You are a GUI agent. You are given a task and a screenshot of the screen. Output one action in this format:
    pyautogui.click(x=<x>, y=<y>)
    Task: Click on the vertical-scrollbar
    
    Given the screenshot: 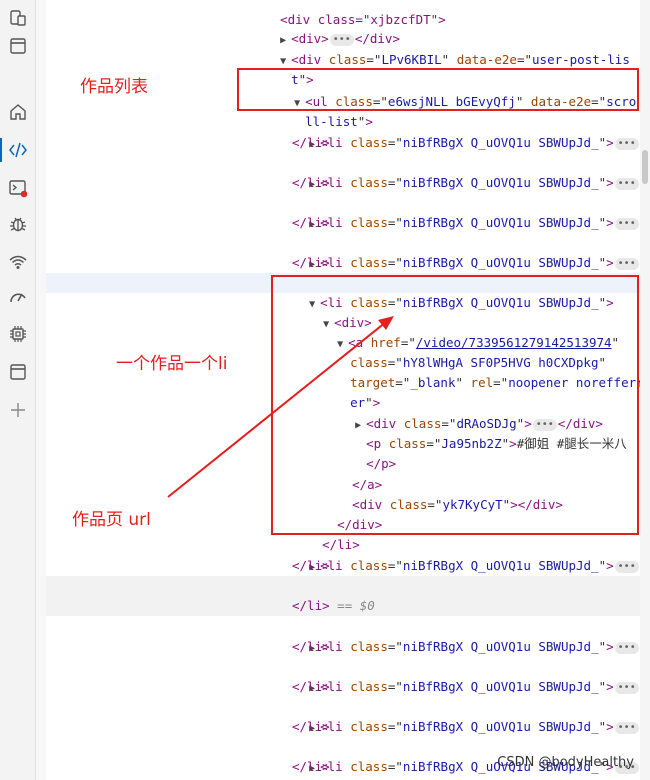 What is the action you would take?
    pyautogui.click(x=645, y=390)
    